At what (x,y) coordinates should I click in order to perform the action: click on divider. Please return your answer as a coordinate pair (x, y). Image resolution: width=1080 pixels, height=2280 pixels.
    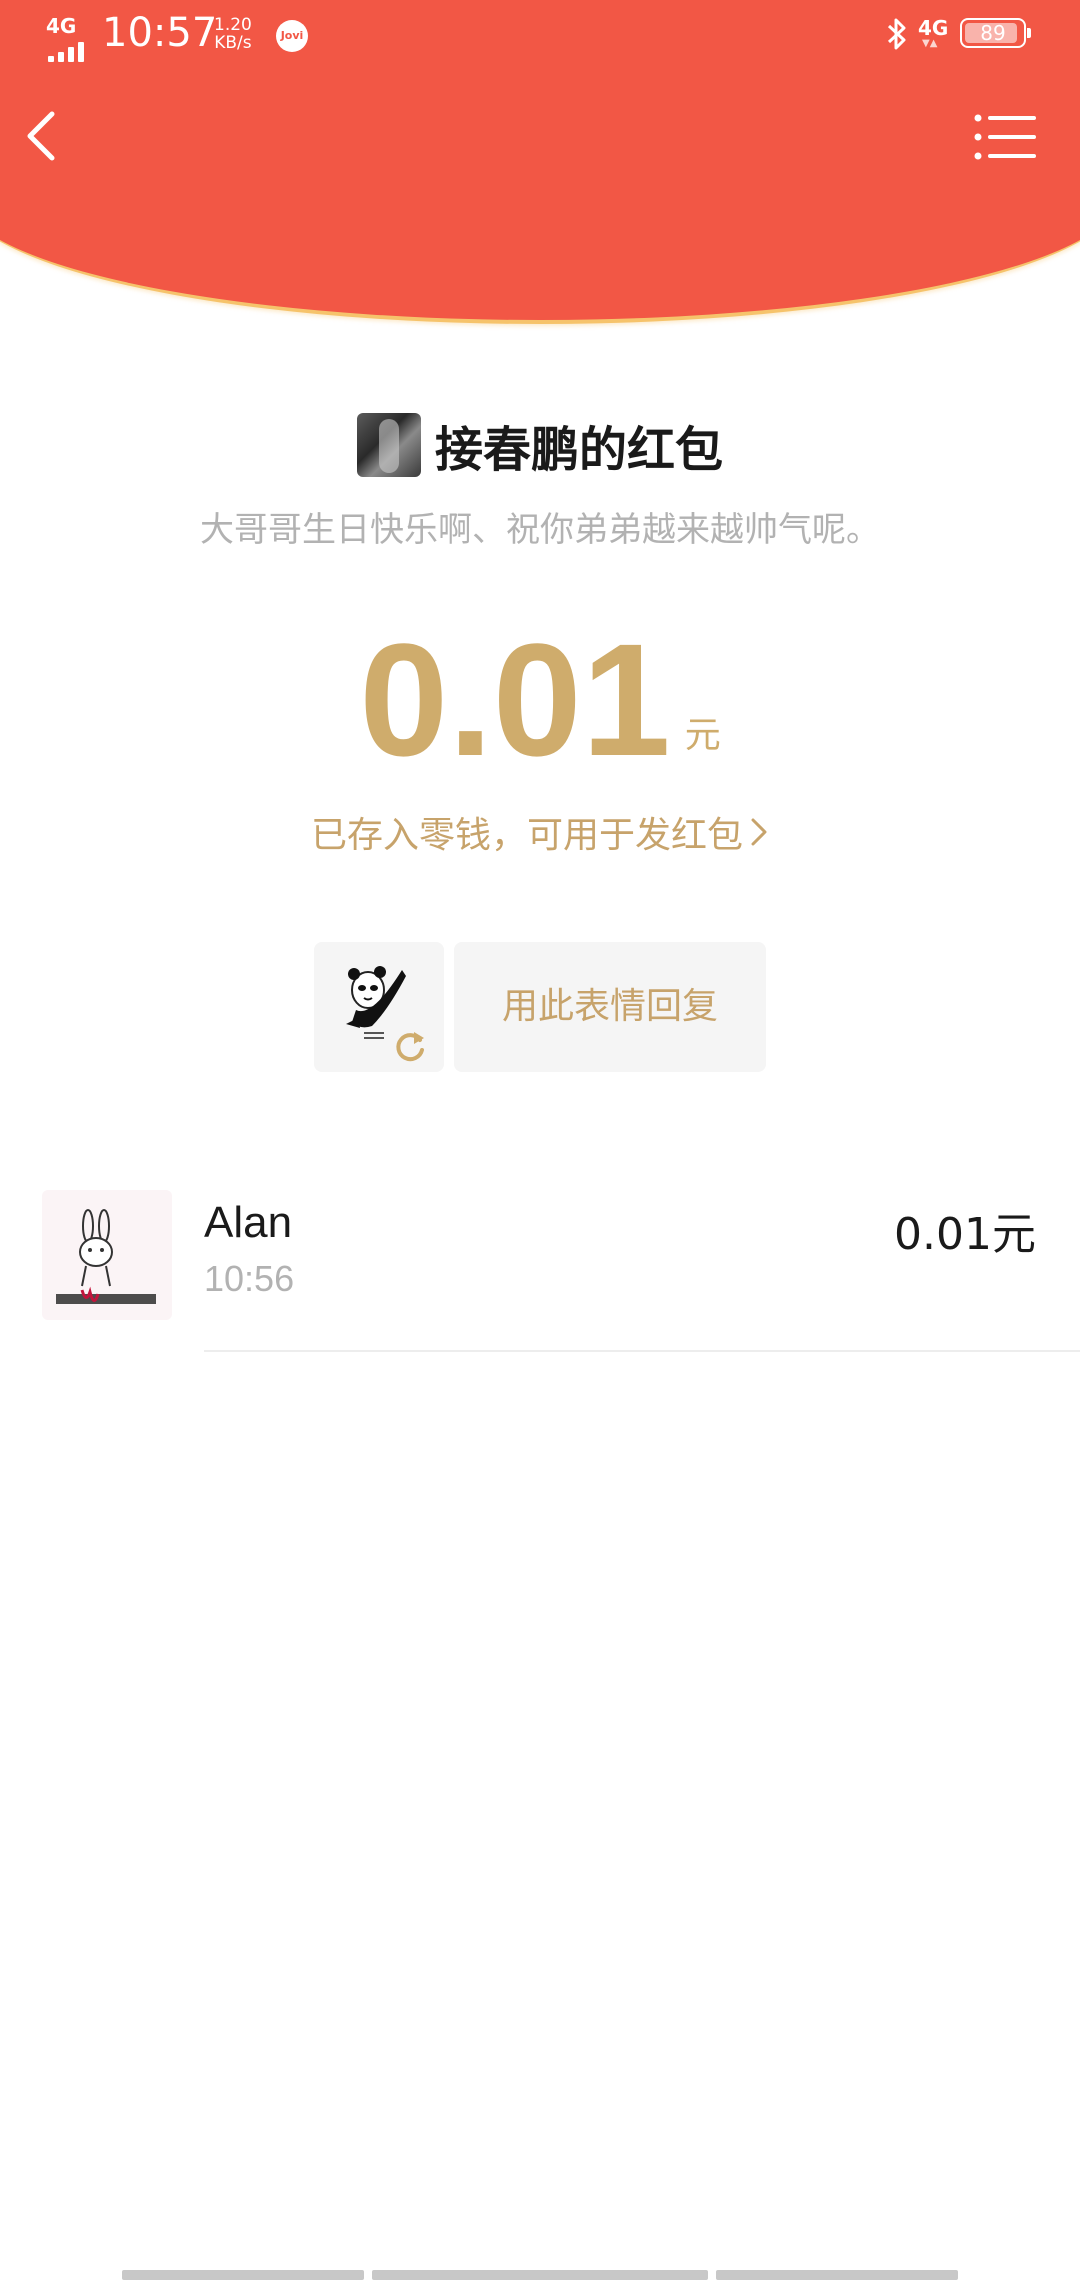
    Looking at the image, I should click on (642, 1351).